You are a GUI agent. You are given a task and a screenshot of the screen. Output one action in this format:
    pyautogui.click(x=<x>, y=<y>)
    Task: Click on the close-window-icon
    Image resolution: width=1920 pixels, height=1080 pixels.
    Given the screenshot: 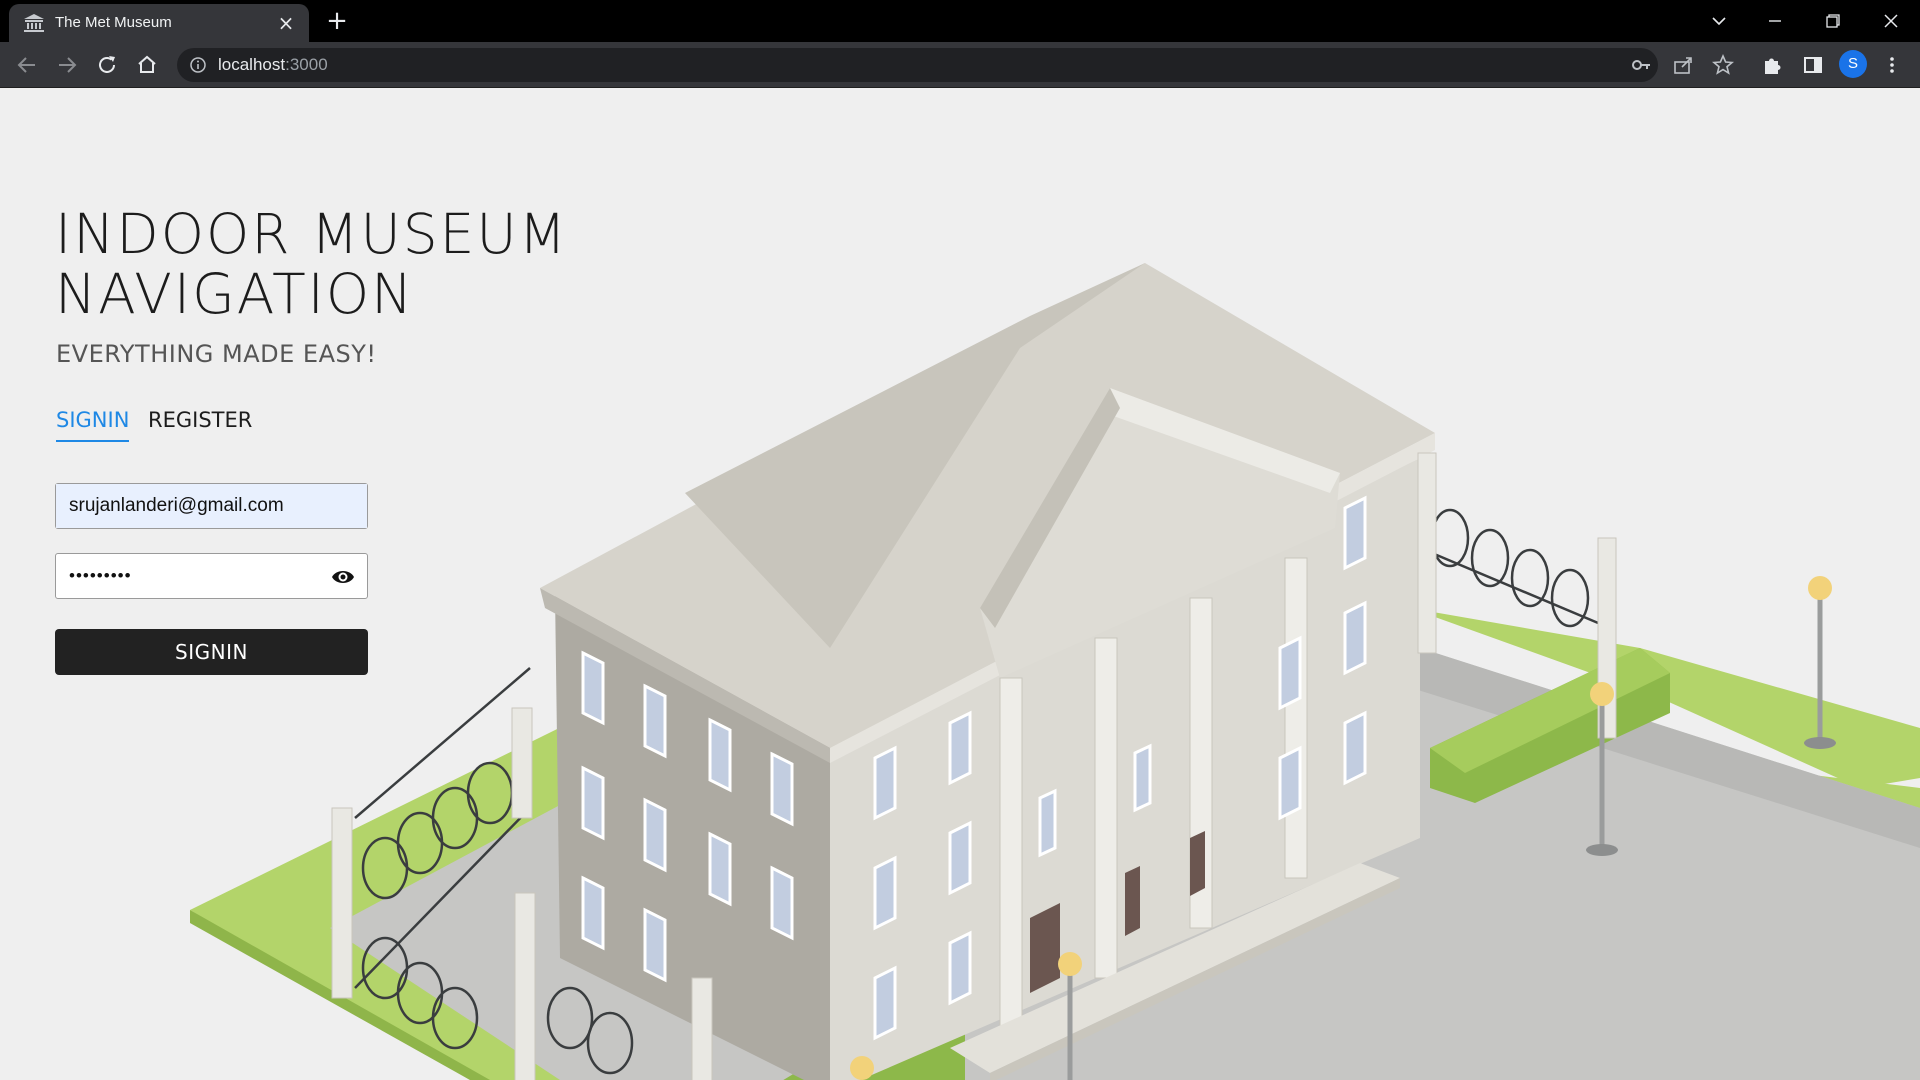 What is the action you would take?
    pyautogui.click(x=1891, y=21)
    